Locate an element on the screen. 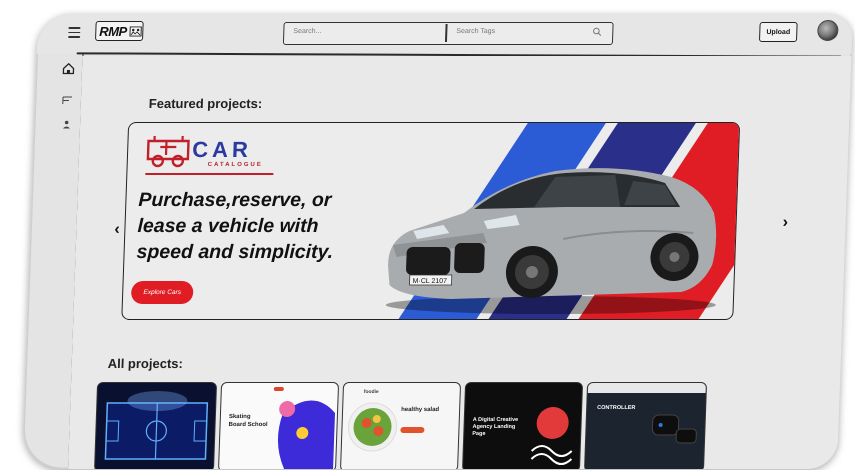 Image resolution: width=855 pixels, height=470 pixels. search-bar: Search... Search Tags is located at coordinates (448, 33).